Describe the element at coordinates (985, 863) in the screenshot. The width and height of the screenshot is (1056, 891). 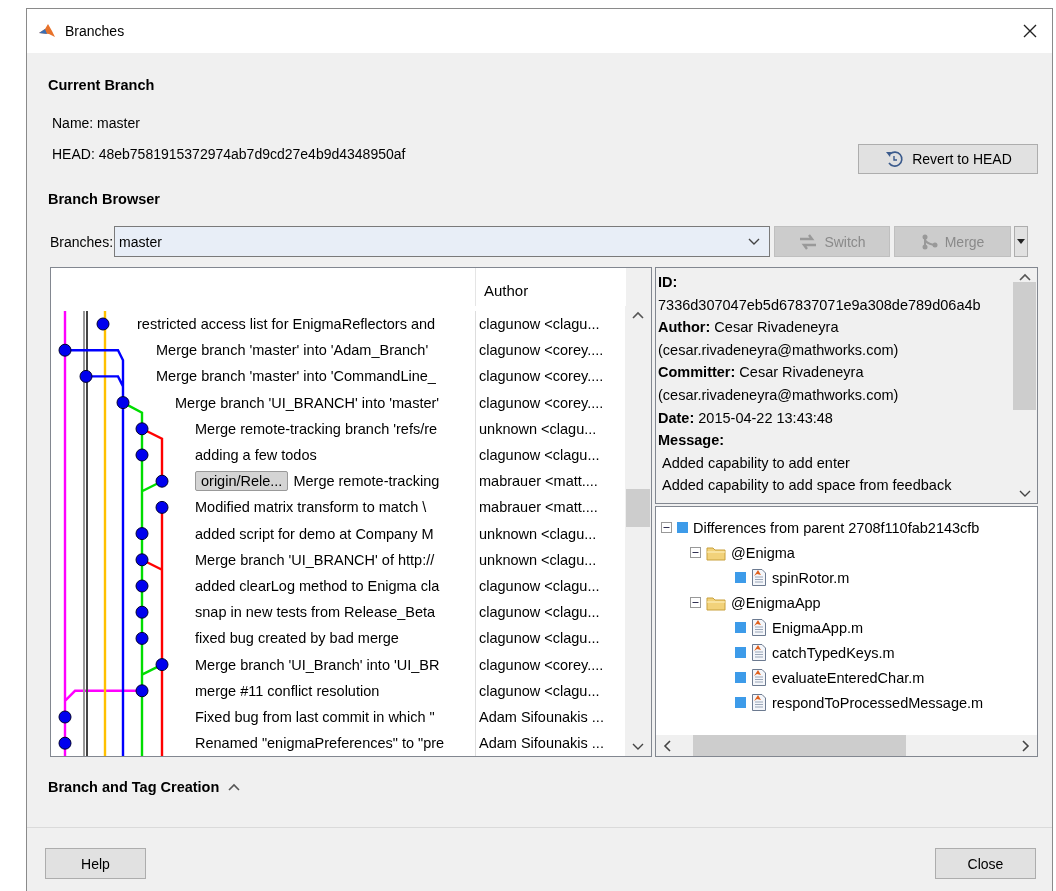
I see `close-button: Close` at that location.